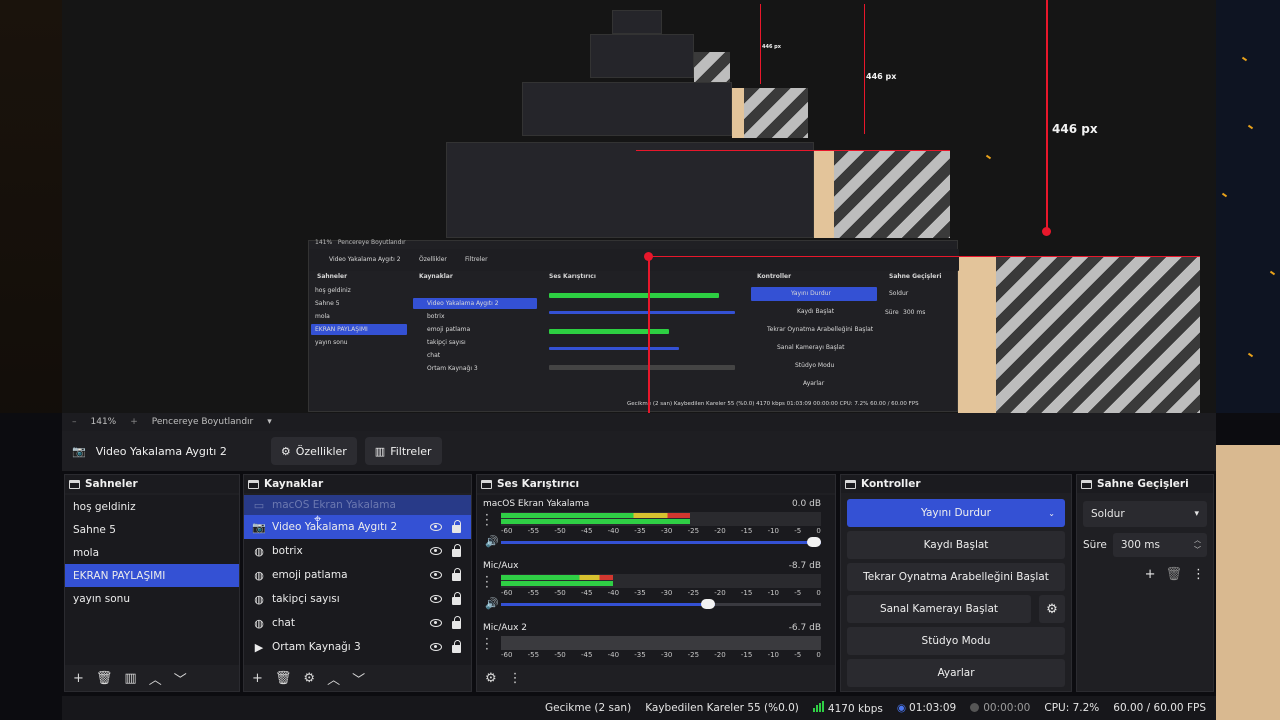 This screenshot has width=1280, height=720. Describe the element at coordinates (586, 655) in the screenshot. I see `scale-tick: -45` at that location.